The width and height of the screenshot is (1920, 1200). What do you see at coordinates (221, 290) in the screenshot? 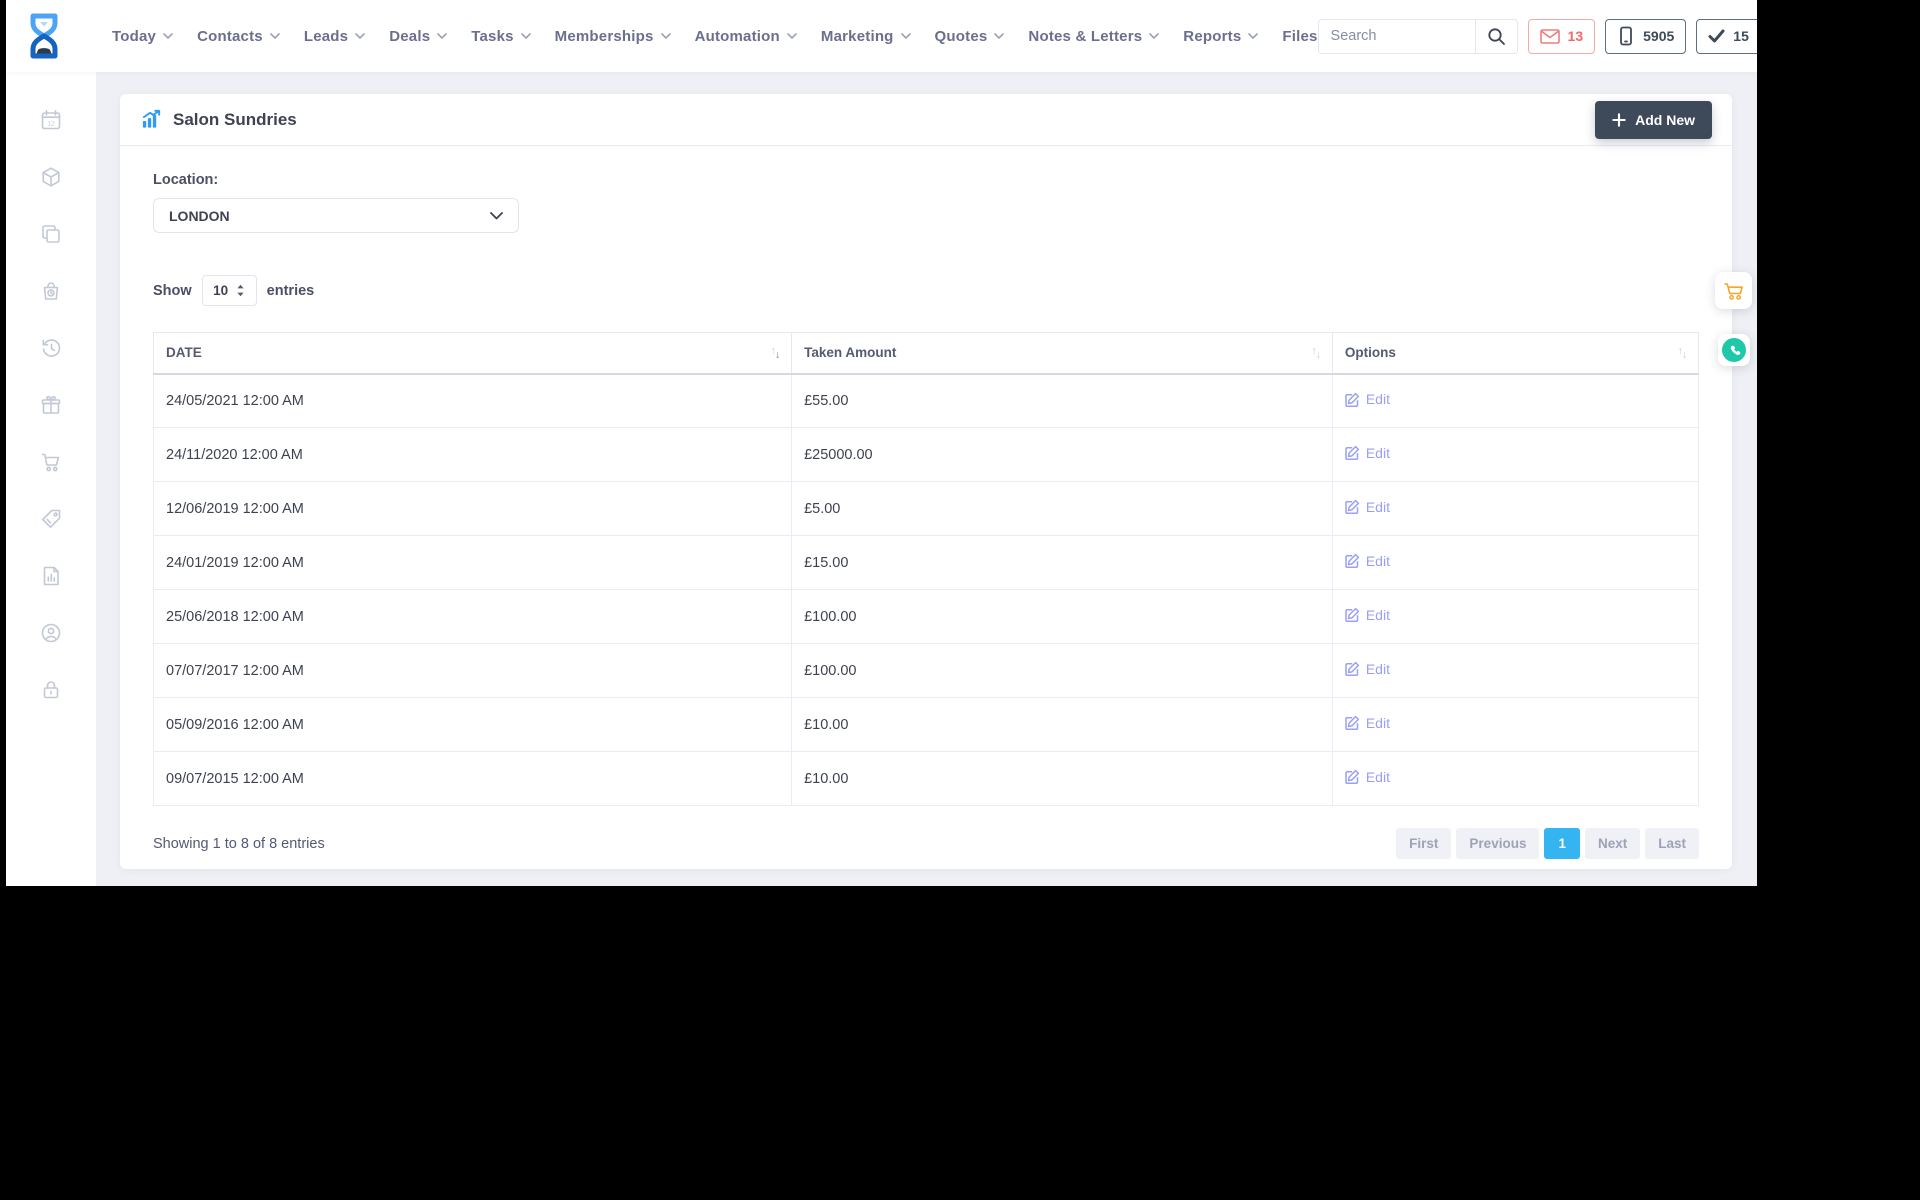
I see `page-length-value: 10` at bounding box center [221, 290].